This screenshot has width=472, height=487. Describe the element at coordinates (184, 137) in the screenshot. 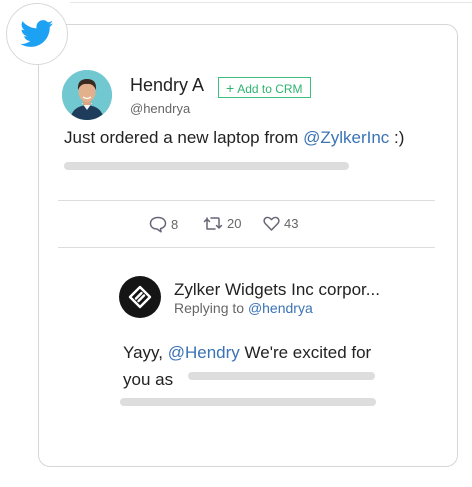

I see `tweet-text-prefix: Just ordered a new laptop from` at that location.